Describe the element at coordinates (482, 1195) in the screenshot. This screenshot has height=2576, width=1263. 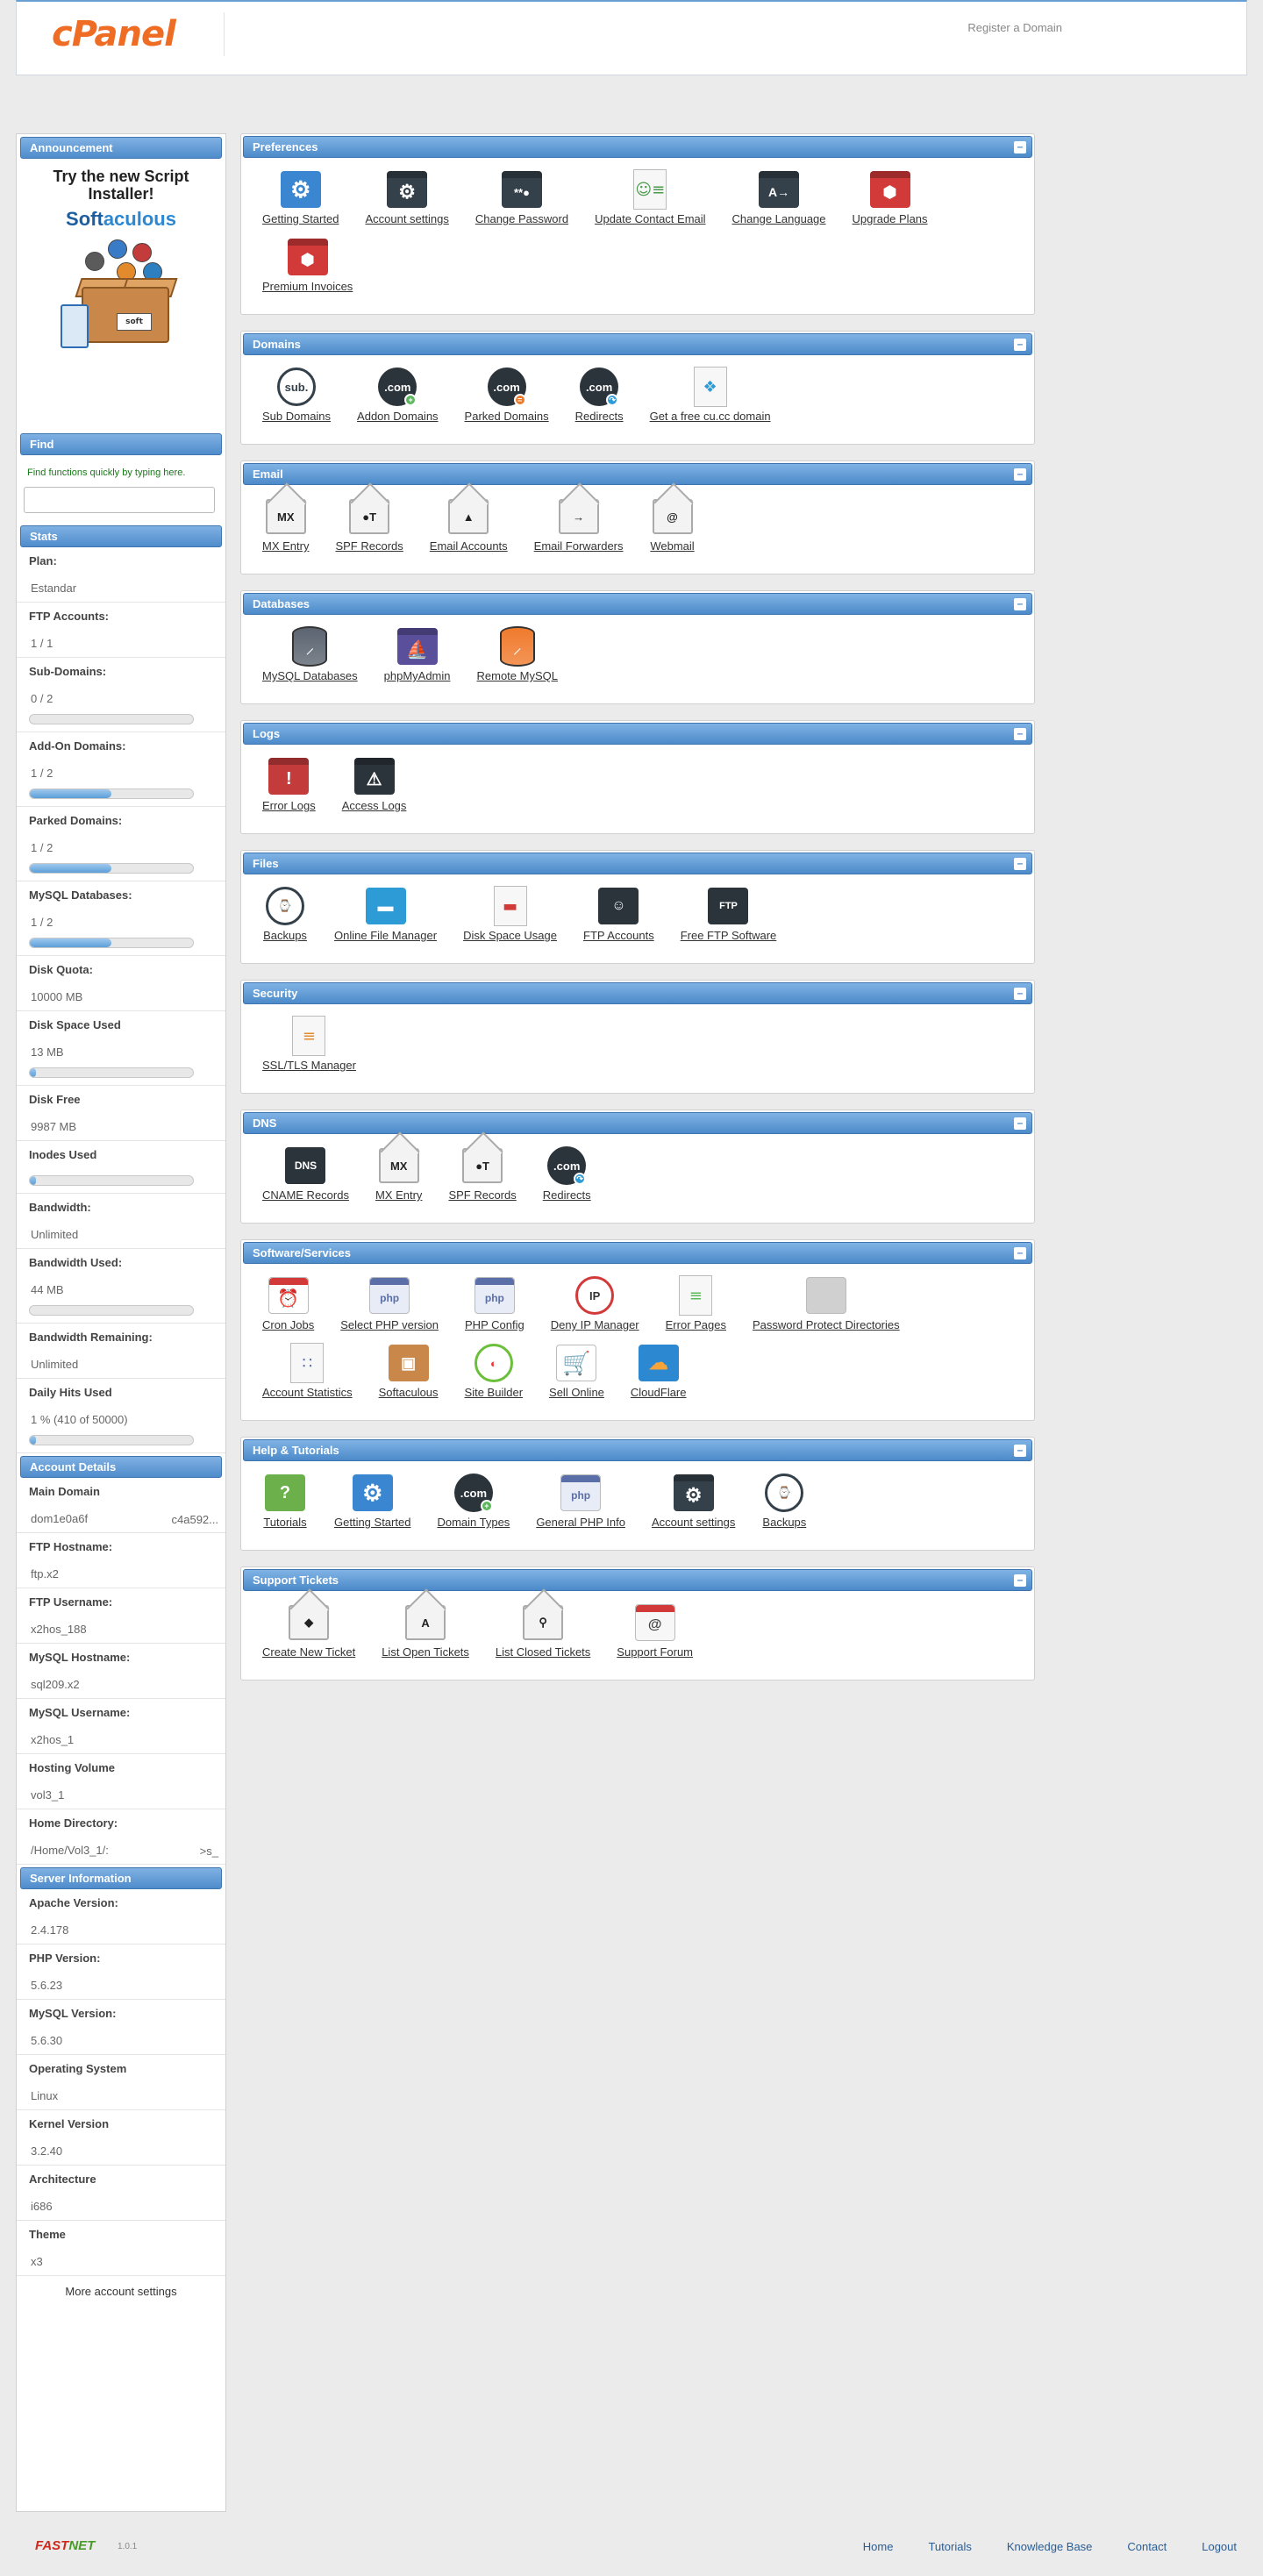
I see `item-label: SPF Records` at that location.